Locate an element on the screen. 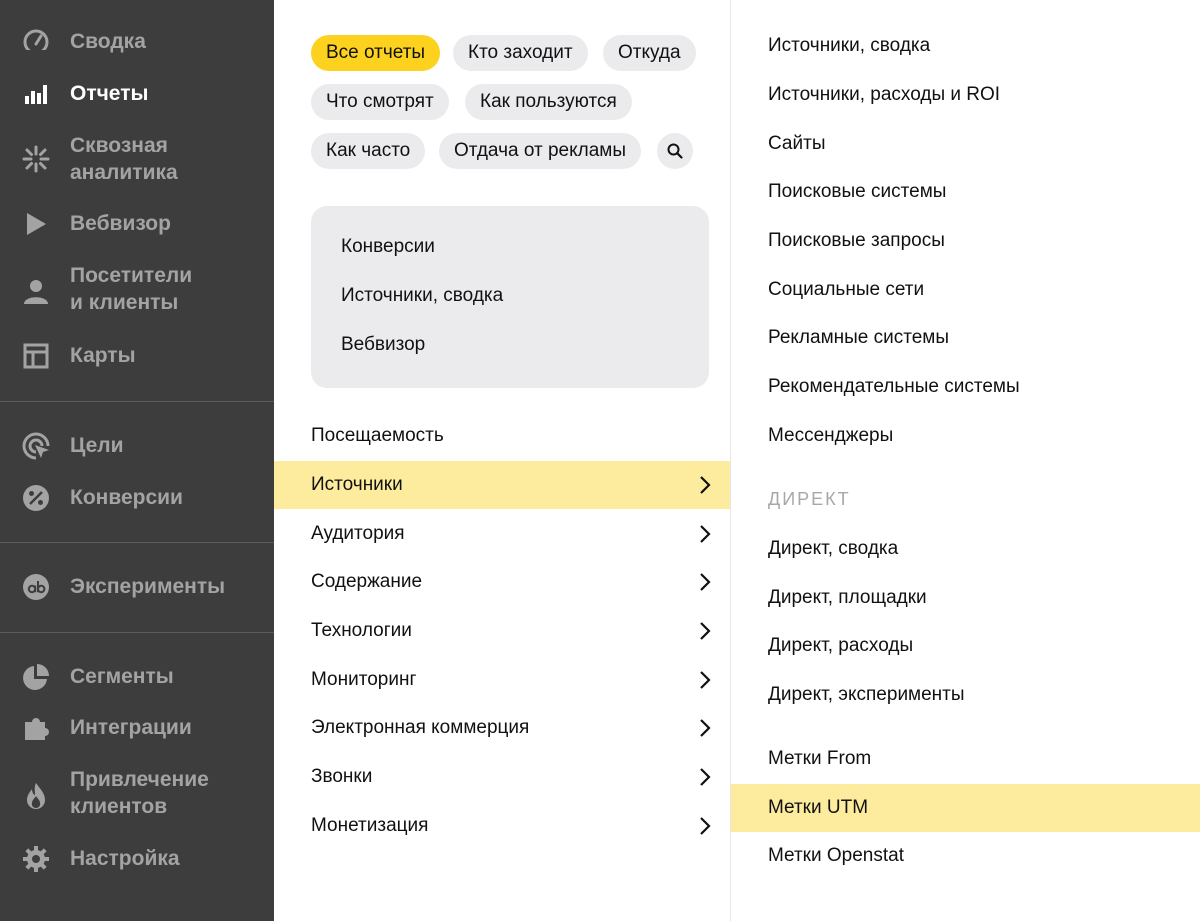 The height and width of the screenshot is (921, 1200). report-item: Директ, сводка is located at coordinates (965, 549).